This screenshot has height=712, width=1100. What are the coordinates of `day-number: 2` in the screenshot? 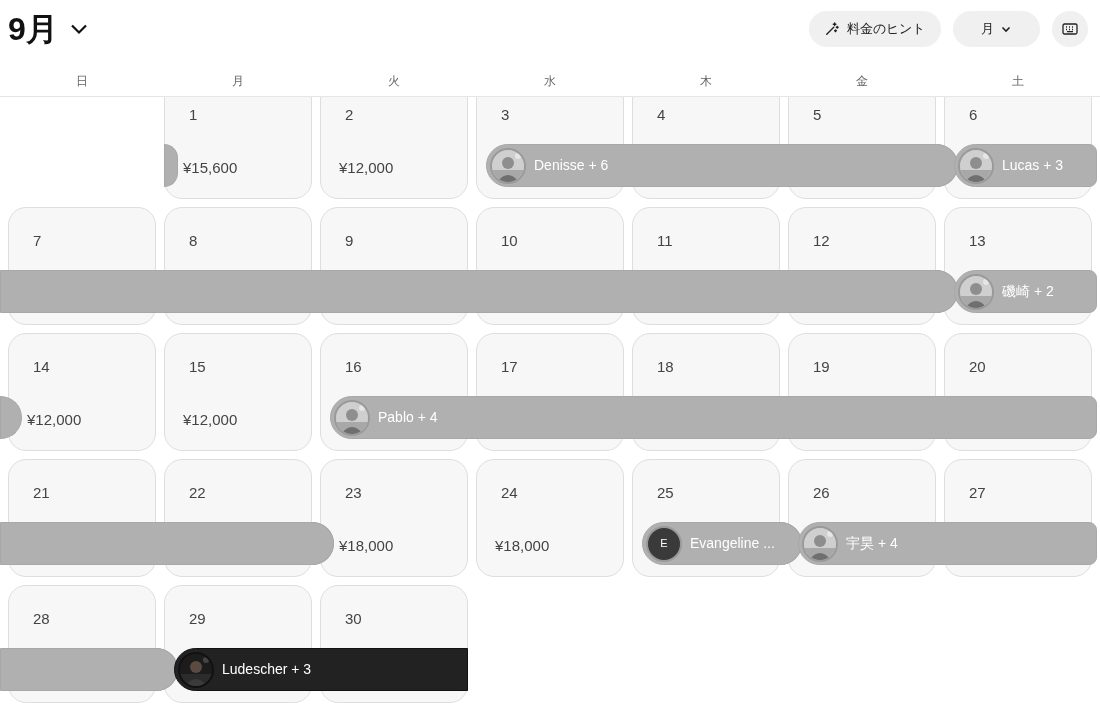 It's located at (349, 115).